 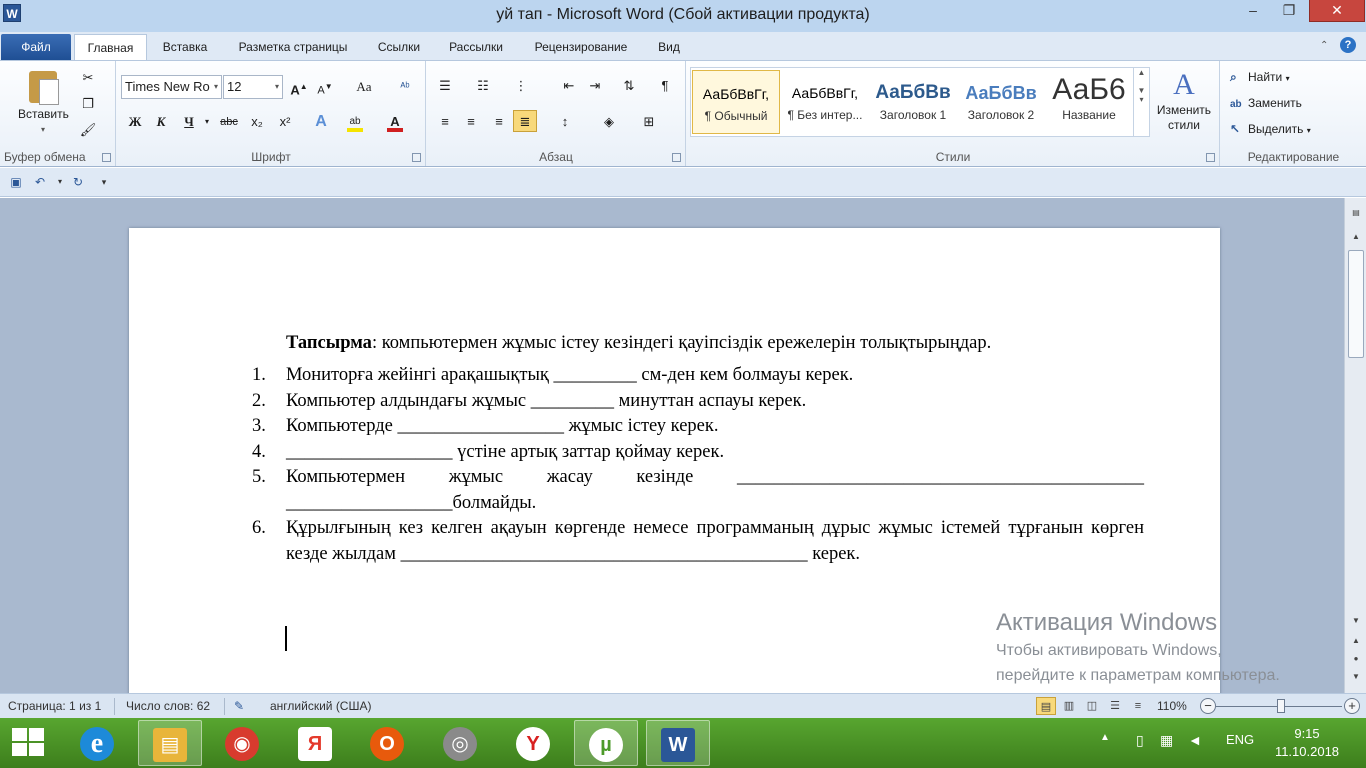 What do you see at coordinates (1352, 706) in the screenshot?
I see `zoom-in-icon: +` at bounding box center [1352, 706].